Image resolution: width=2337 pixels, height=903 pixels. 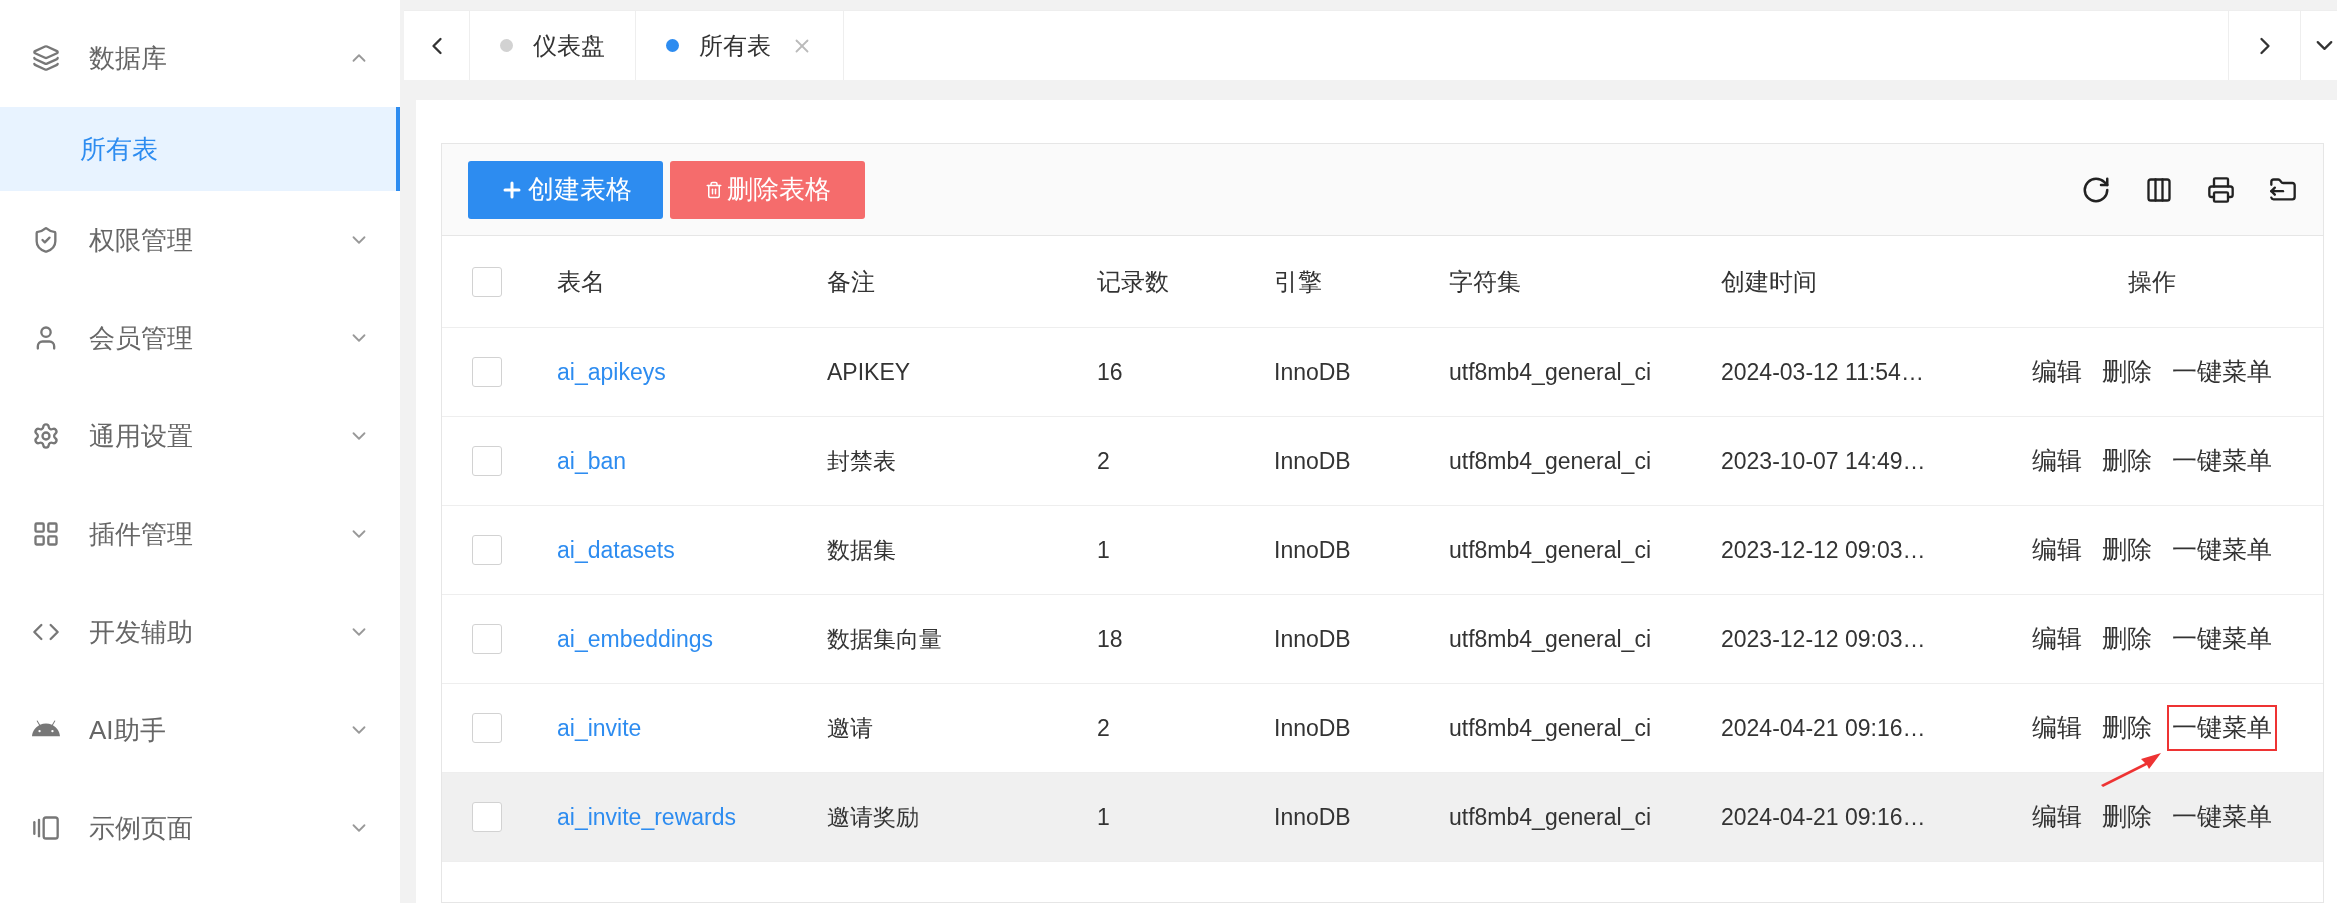 I want to click on print-icon, so click(x=2221, y=189).